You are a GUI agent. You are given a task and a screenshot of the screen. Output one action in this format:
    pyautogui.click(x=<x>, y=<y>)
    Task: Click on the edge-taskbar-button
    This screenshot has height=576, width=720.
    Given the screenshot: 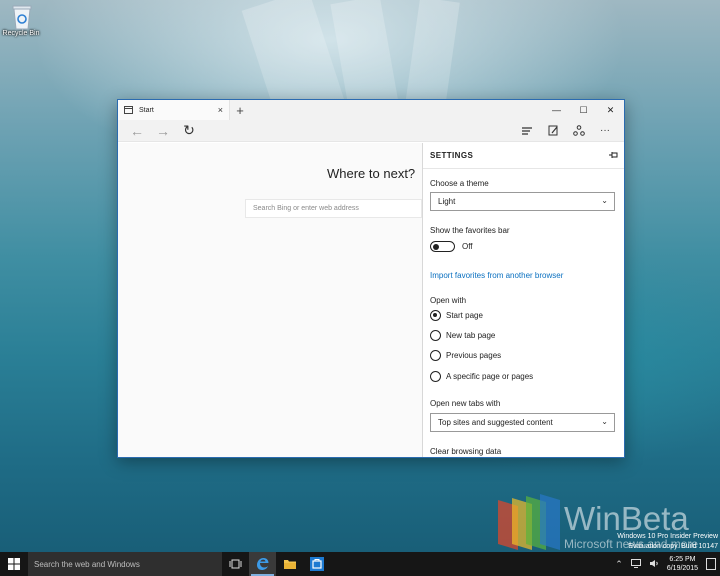 What is the action you would take?
    pyautogui.click(x=262, y=564)
    